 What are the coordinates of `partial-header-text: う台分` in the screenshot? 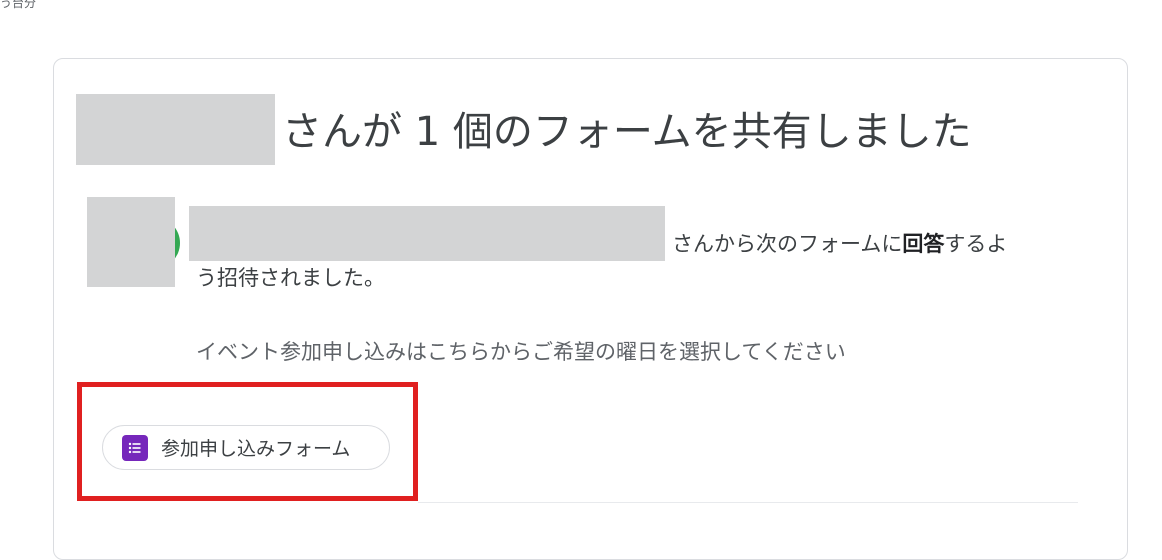 It's located at (18, 5).